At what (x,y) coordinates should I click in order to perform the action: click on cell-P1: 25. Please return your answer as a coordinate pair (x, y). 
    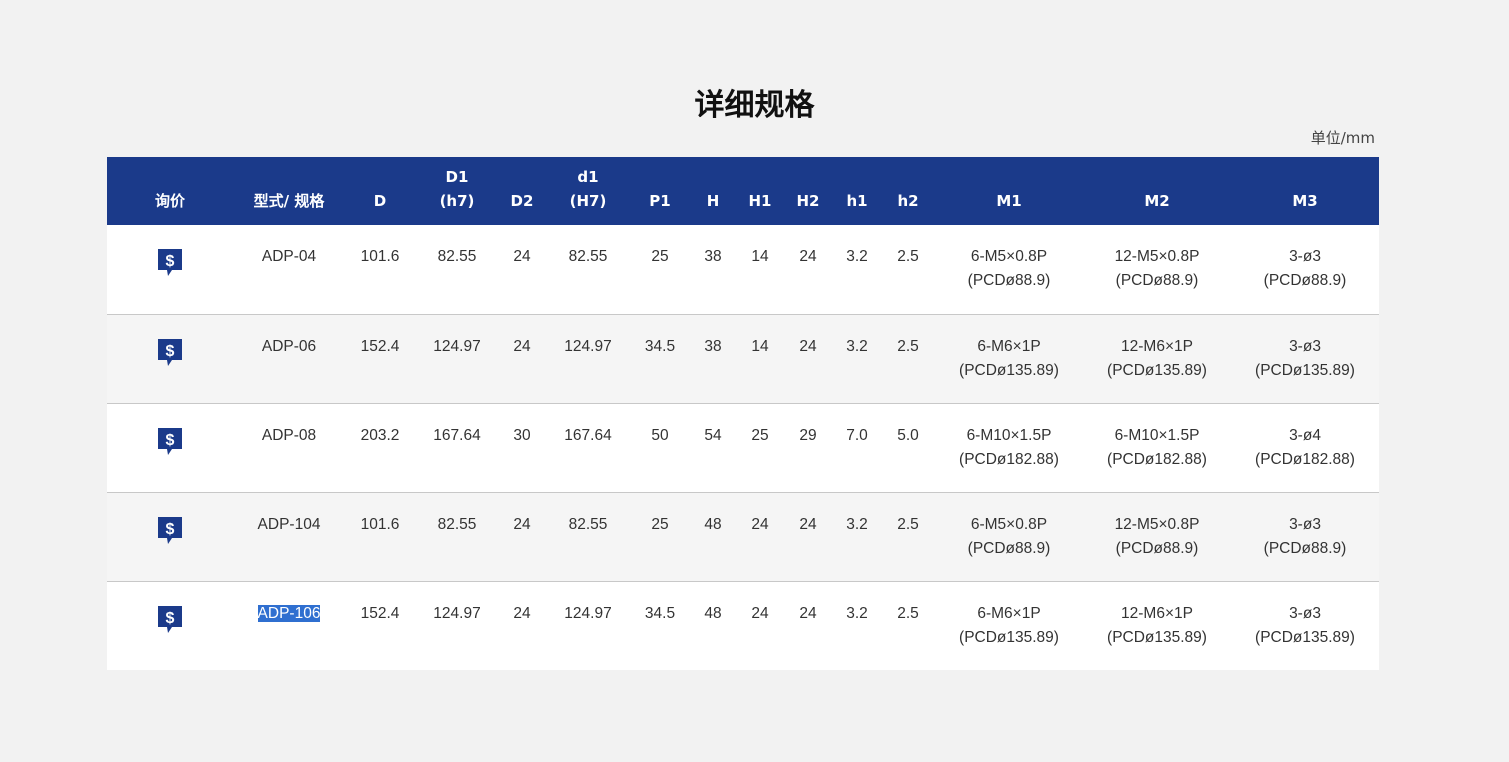
    Looking at the image, I should click on (660, 256).